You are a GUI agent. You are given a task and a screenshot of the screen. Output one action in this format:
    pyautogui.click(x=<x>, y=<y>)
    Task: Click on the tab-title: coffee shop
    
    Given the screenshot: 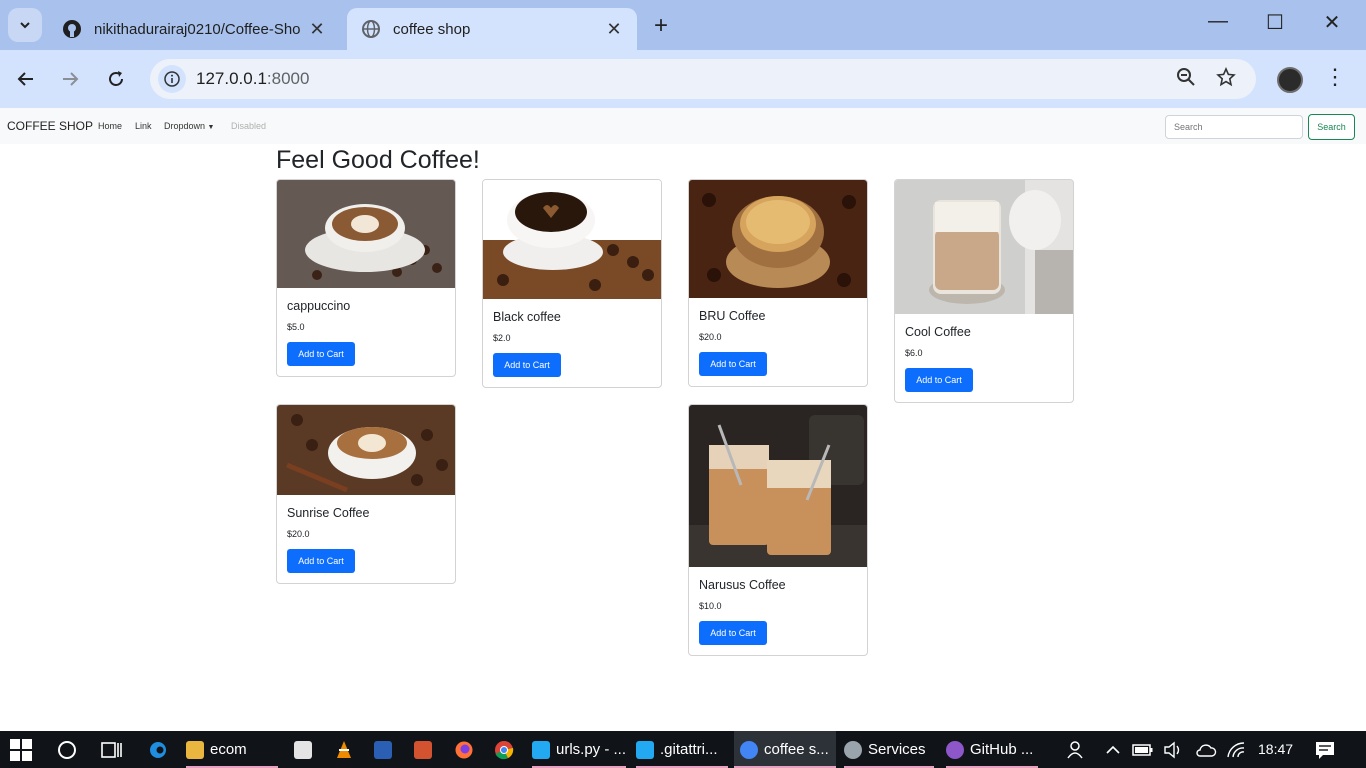 What is the action you would take?
    pyautogui.click(x=432, y=29)
    